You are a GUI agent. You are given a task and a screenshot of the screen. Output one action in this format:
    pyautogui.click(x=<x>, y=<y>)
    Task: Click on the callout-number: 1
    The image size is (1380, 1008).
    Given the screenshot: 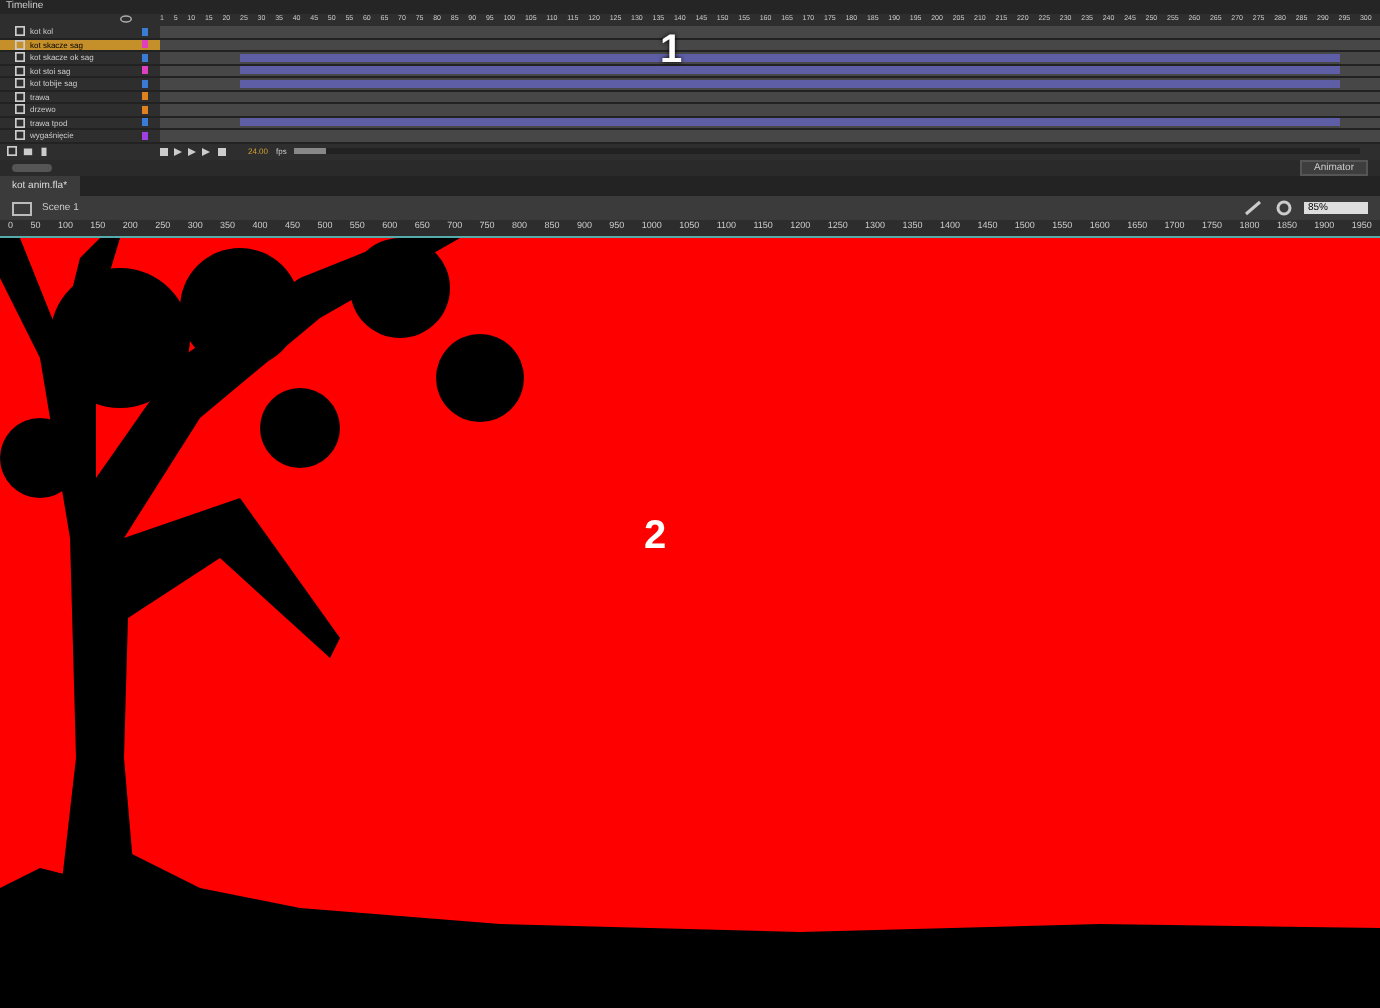 What is the action you would take?
    pyautogui.click(x=671, y=51)
    